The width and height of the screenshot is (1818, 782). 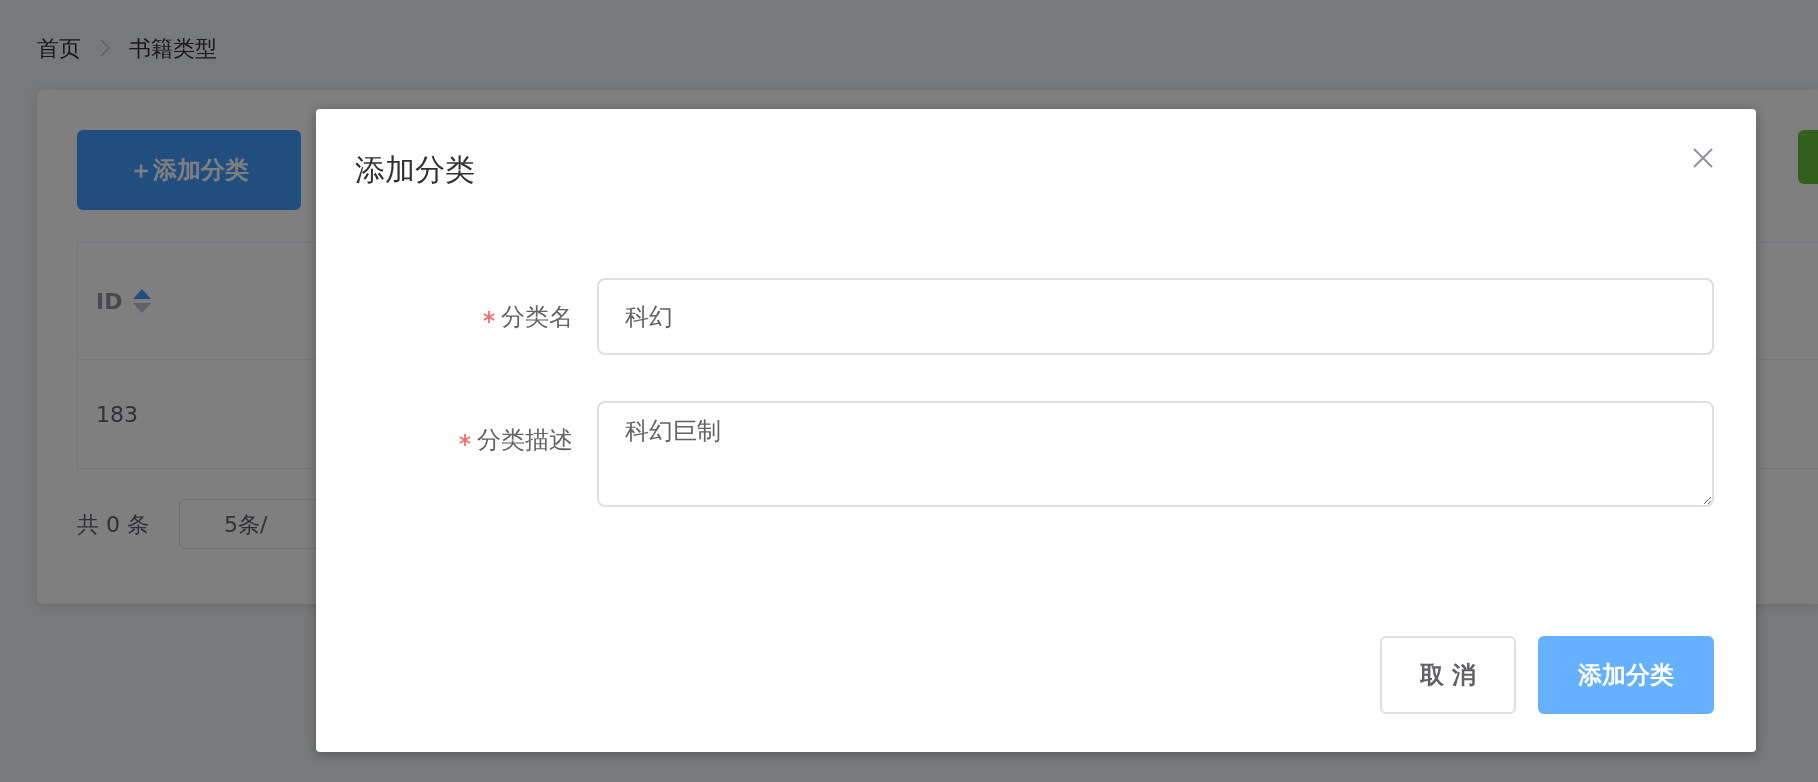 I want to click on add-category-button: ＋添加分类, so click(x=189, y=170).